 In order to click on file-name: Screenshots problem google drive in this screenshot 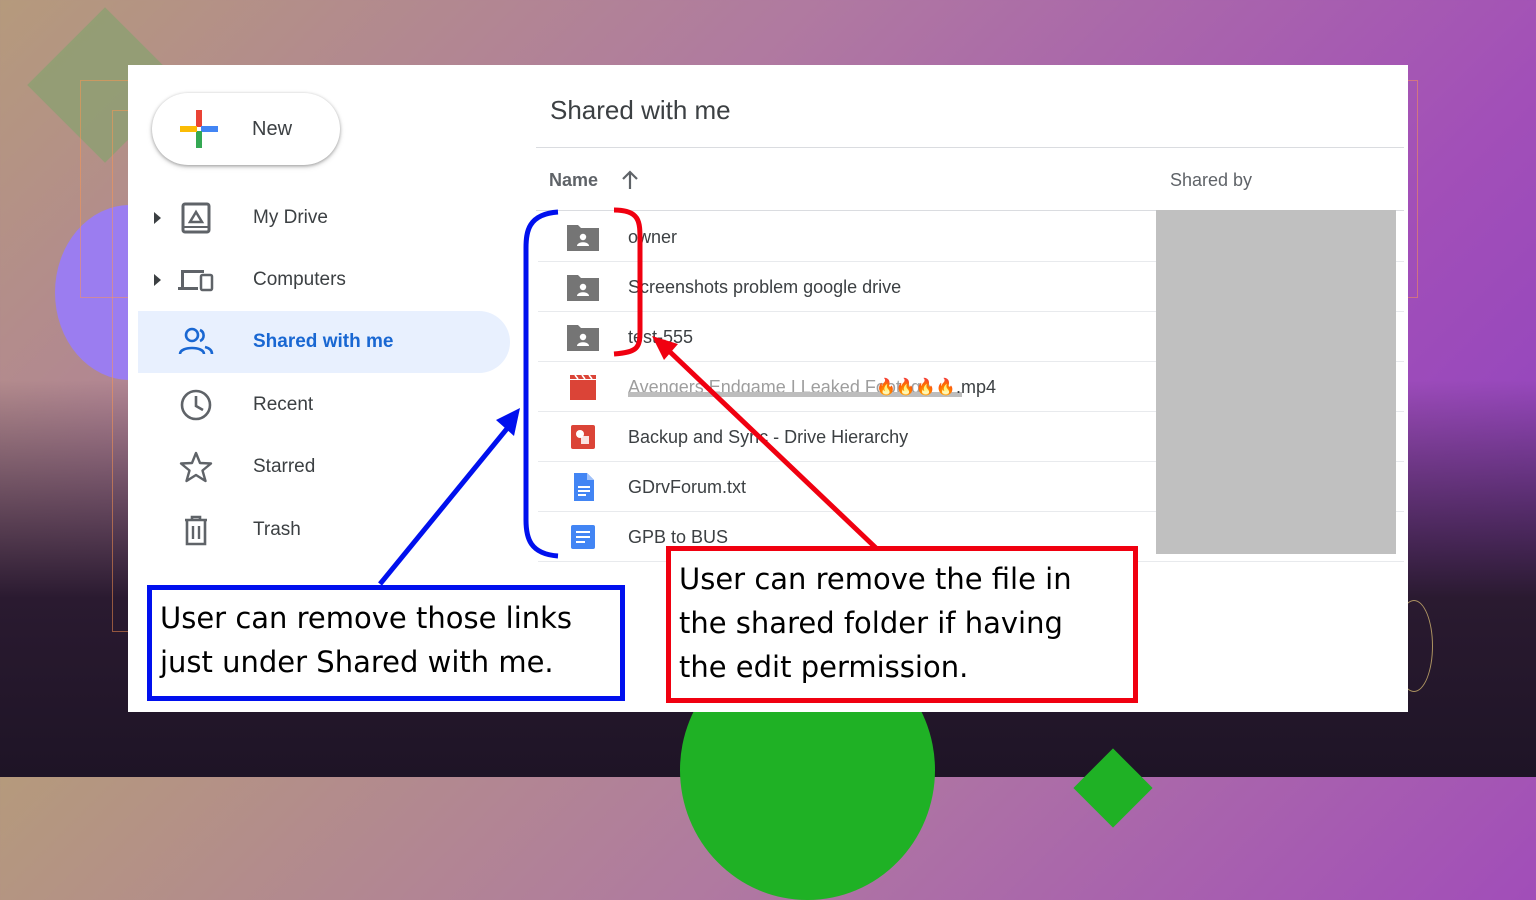, I will do `click(765, 286)`.